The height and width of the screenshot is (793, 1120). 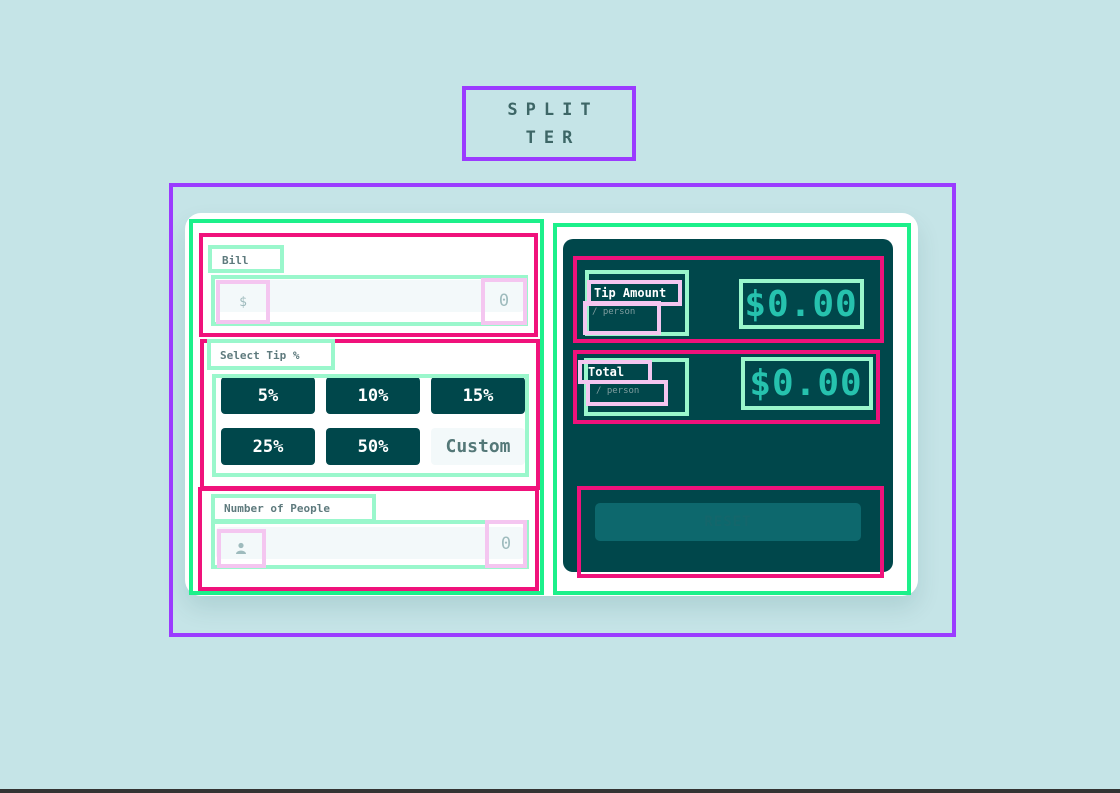 I want to click on bill-placeholder-annotation-box, so click(x=504, y=301).